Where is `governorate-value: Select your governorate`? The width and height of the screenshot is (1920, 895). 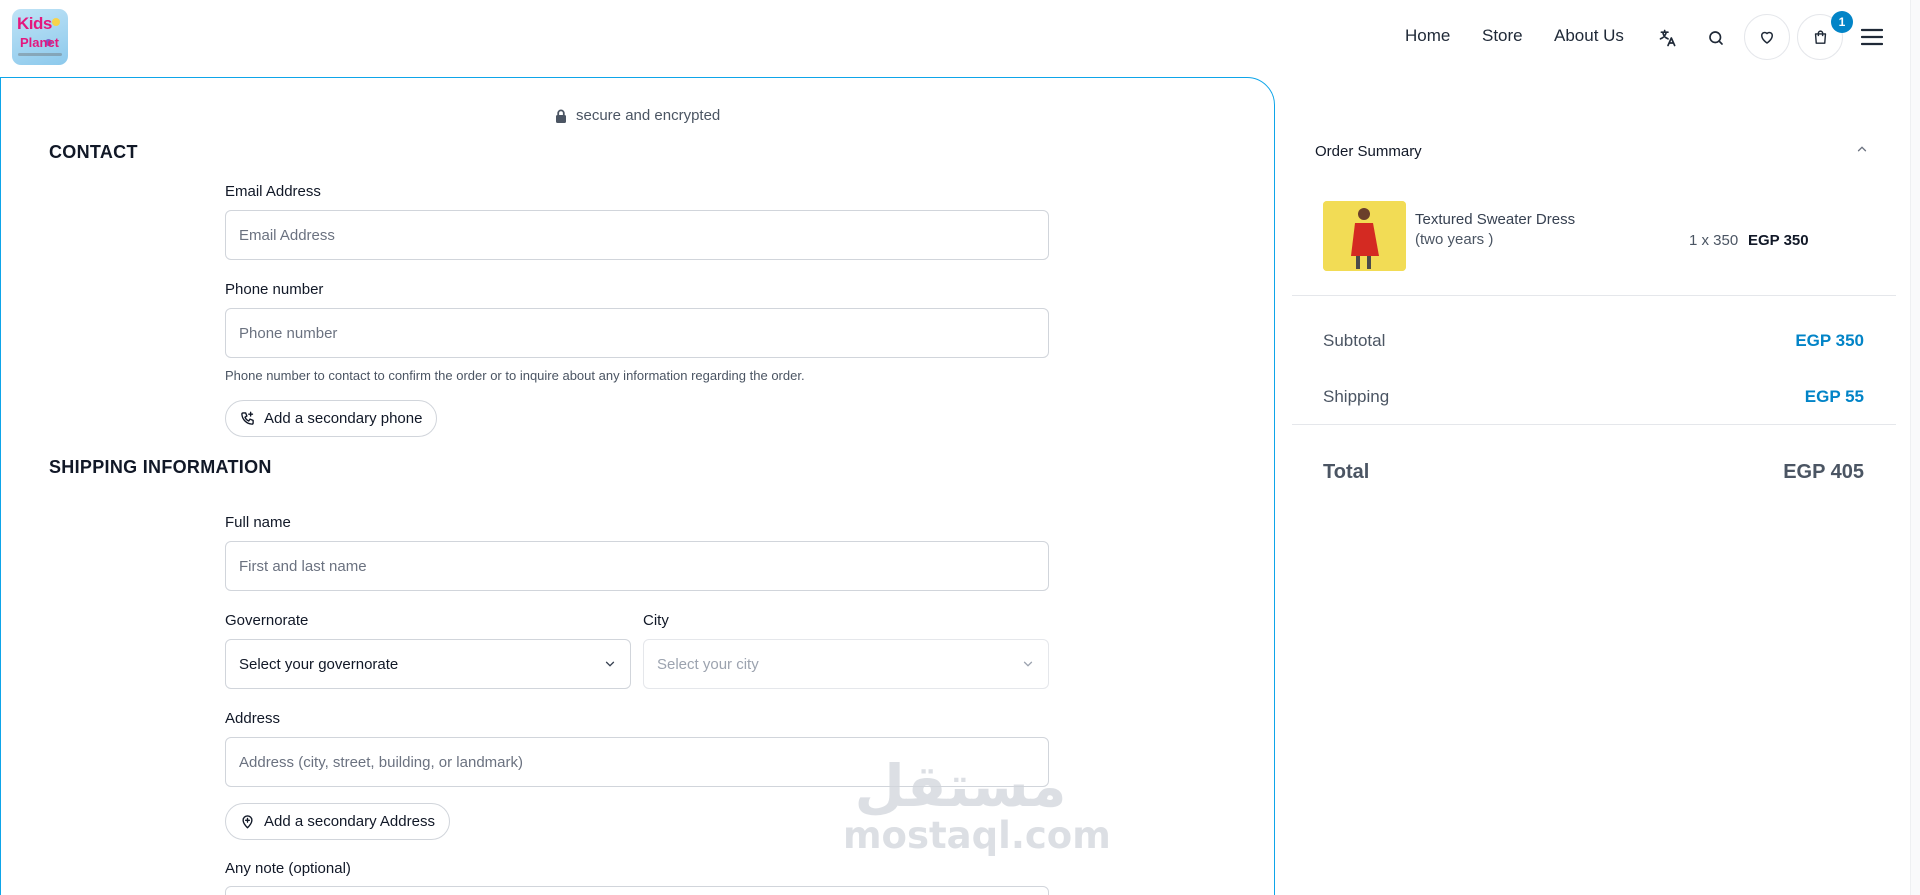 governorate-value: Select your governorate is located at coordinates (319, 664).